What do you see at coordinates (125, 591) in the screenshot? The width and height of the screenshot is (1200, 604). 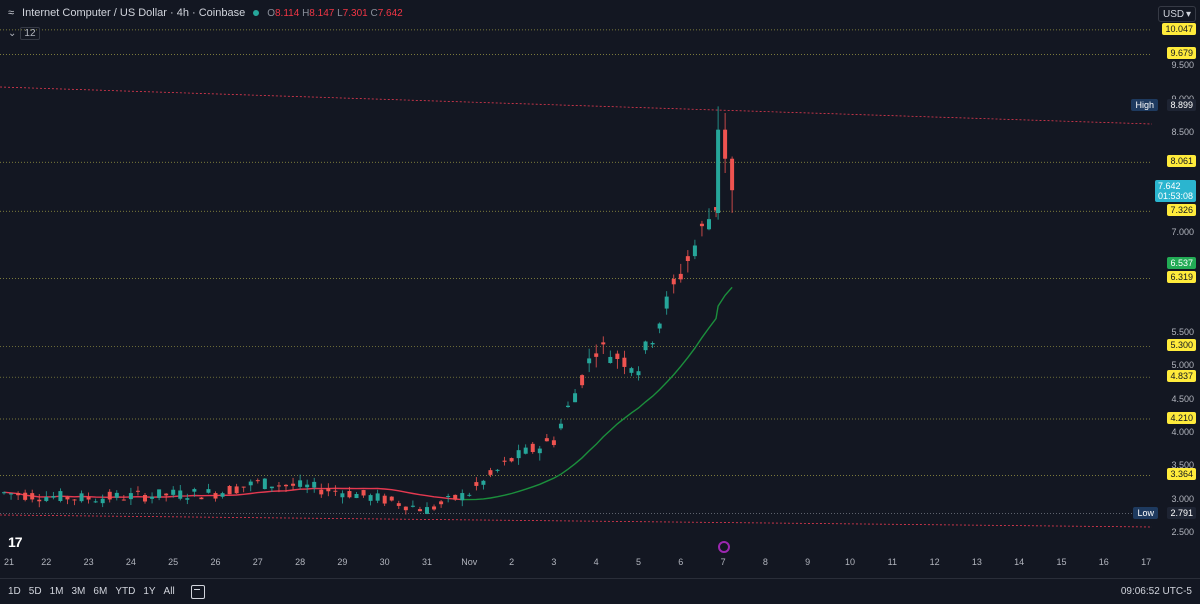 I see `range-button: YTD` at bounding box center [125, 591].